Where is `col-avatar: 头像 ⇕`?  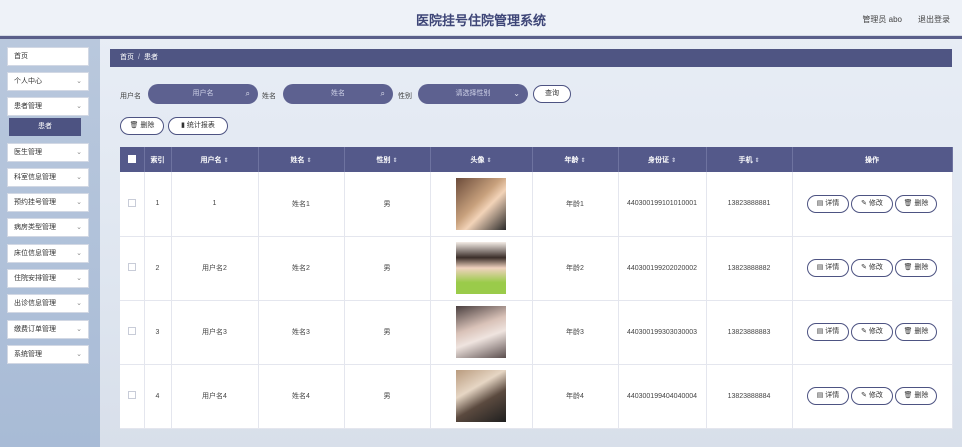
col-avatar: 头像 ⇕ is located at coordinates (481, 159).